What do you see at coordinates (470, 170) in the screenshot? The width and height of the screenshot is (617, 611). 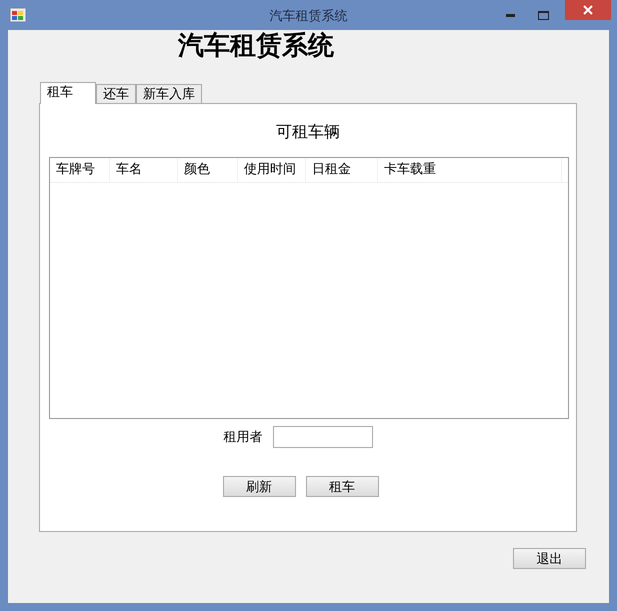 I see `column-header: 卡车载重` at bounding box center [470, 170].